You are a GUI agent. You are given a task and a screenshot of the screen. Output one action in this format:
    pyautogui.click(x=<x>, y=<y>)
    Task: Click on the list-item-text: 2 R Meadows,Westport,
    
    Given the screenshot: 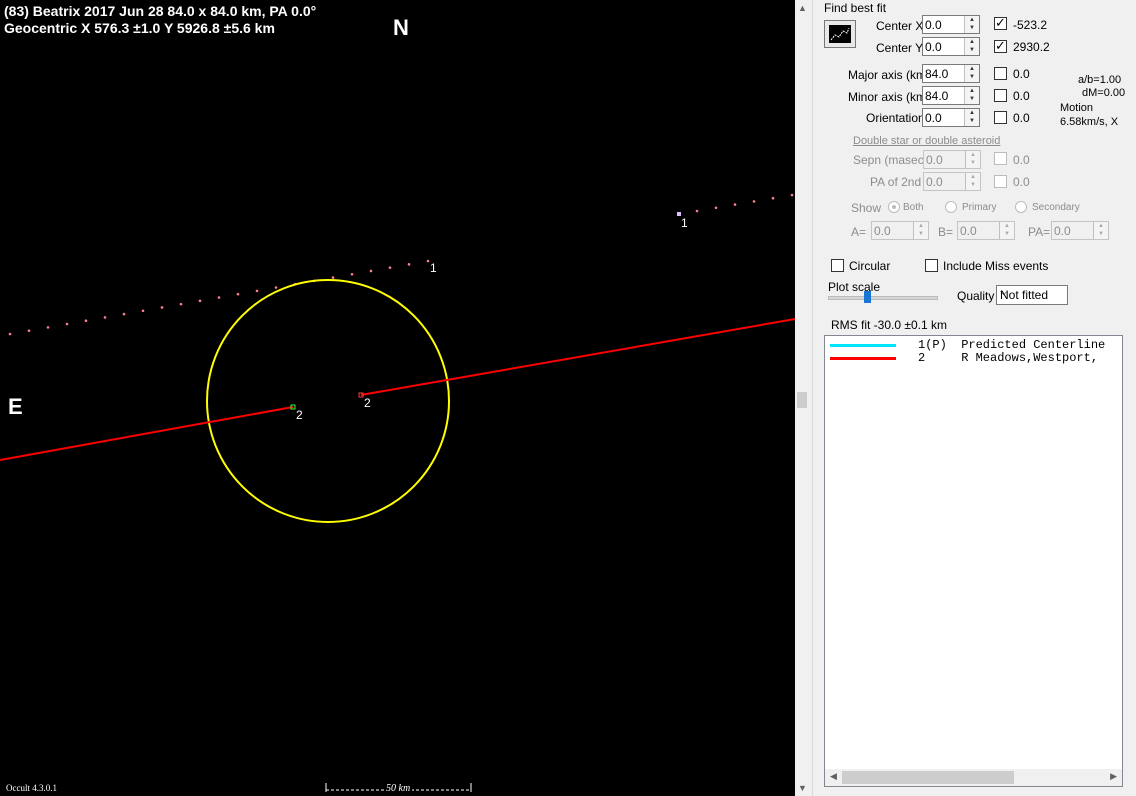 What is the action you would take?
    pyautogui.click(x=1008, y=358)
    